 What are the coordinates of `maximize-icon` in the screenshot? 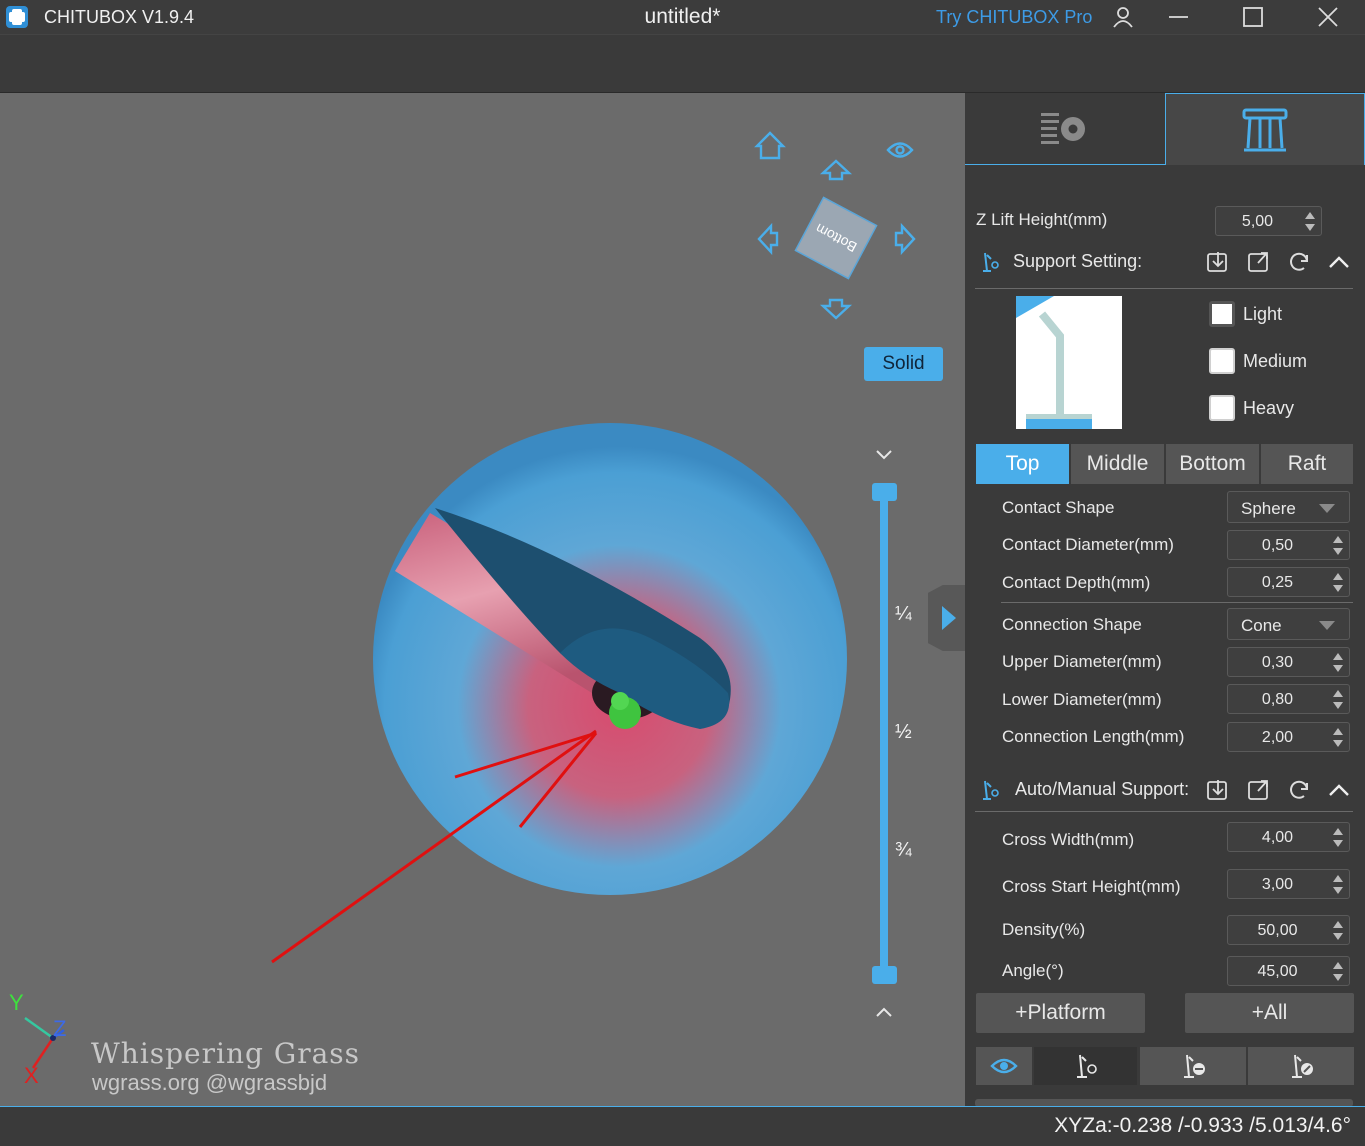 It's located at (1253, 17).